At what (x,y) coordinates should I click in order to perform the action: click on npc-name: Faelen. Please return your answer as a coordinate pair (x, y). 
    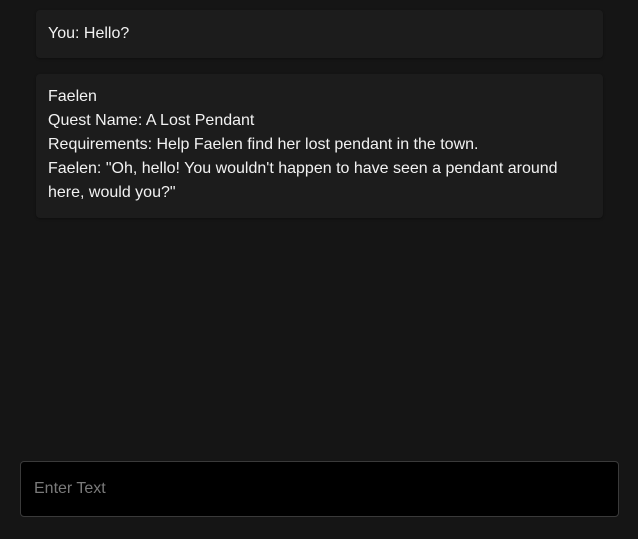
    Looking at the image, I should click on (72, 96).